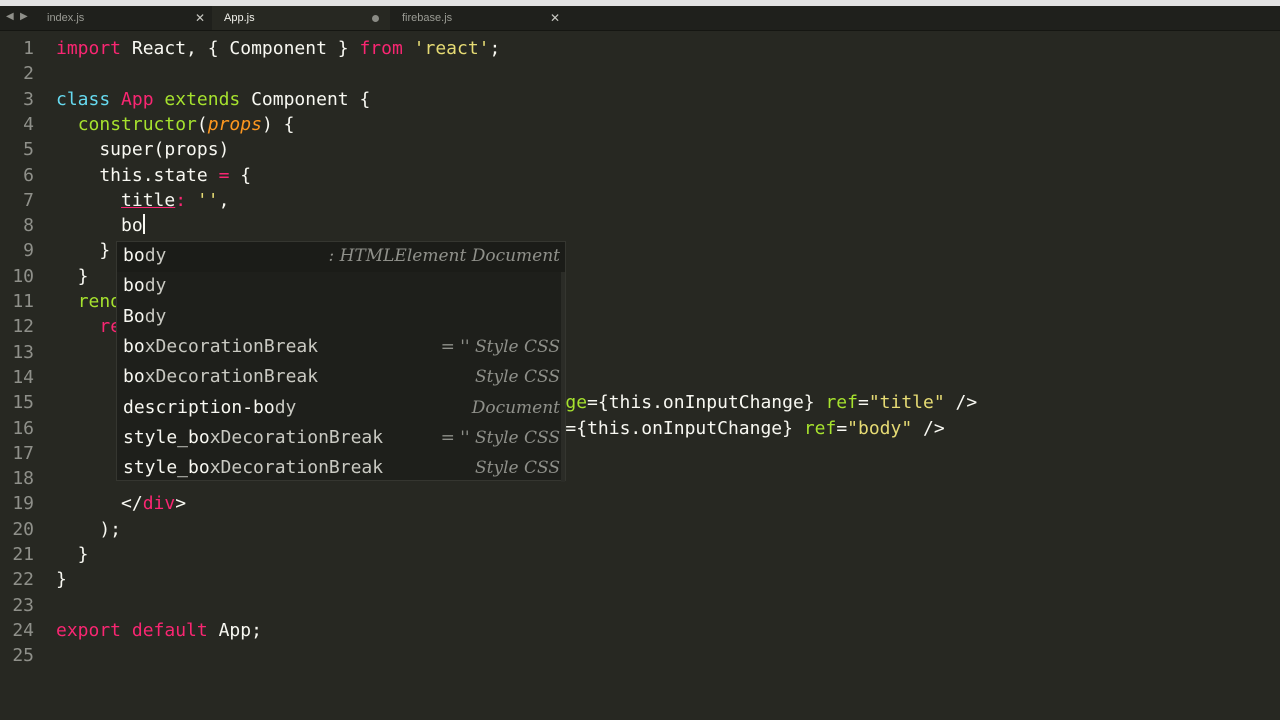  Describe the element at coordinates (28, 99) in the screenshot. I see `line-number: 3` at that location.